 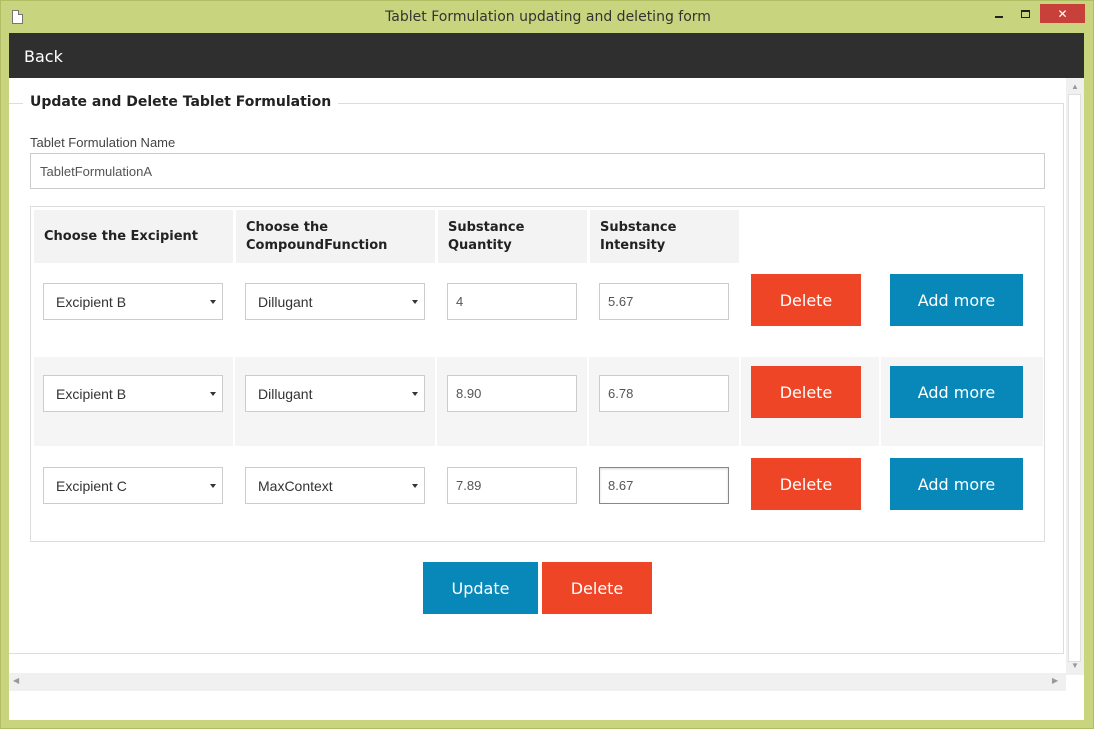 I want to click on header-compound-function: Choose the CompoundFunction, so click(x=335, y=236).